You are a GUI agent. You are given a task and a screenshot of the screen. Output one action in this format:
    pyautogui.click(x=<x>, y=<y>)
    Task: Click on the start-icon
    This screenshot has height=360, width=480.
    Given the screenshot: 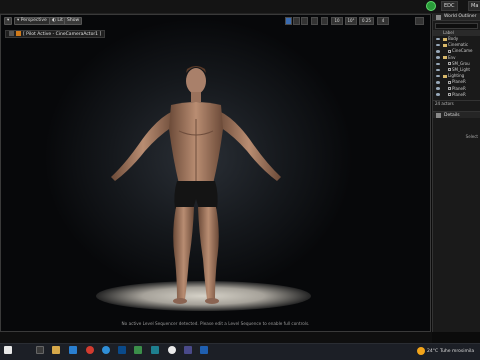 What is the action you would take?
    pyautogui.click(x=8, y=350)
    